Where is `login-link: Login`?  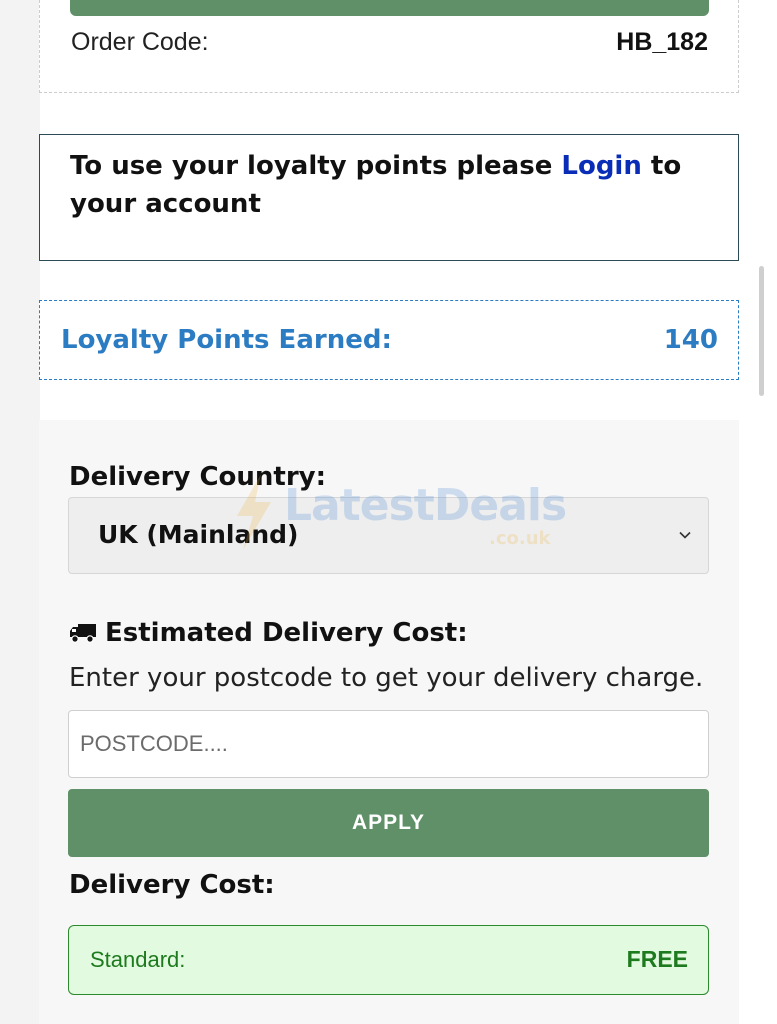
login-link: Login is located at coordinates (601, 166).